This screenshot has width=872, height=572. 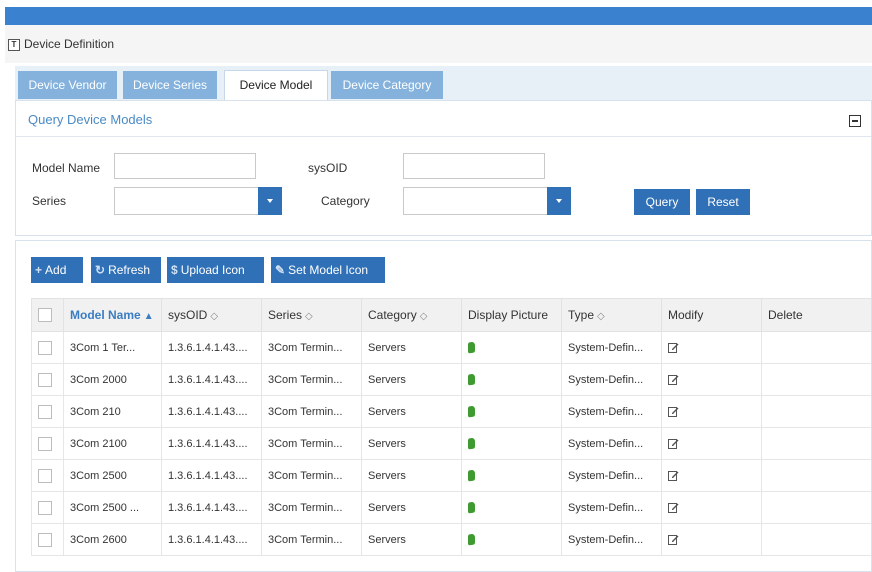 What do you see at coordinates (328, 270) in the screenshot?
I see `set-model-icon-button: ✎Set Model Icon` at bounding box center [328, 270].